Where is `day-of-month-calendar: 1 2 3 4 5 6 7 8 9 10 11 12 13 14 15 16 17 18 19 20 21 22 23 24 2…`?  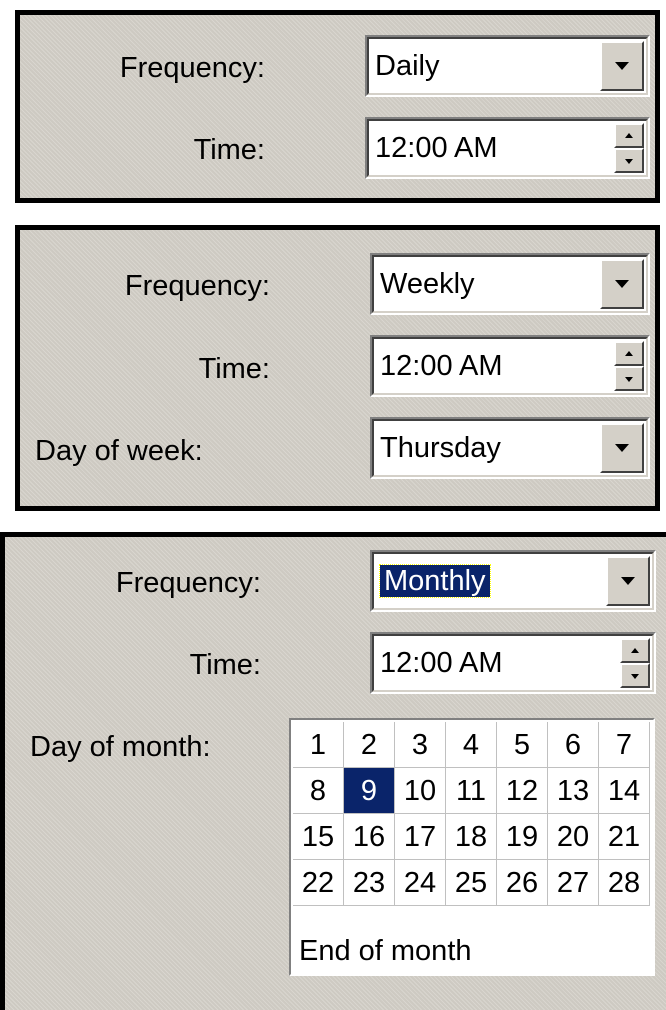 day-of-month-calendar: 1 2 3 4 5 6 7 8 9 10 11 12 13 14 15 16 17 18 19 20 21 22 23 24 2… is located at coordinates (472, 847).